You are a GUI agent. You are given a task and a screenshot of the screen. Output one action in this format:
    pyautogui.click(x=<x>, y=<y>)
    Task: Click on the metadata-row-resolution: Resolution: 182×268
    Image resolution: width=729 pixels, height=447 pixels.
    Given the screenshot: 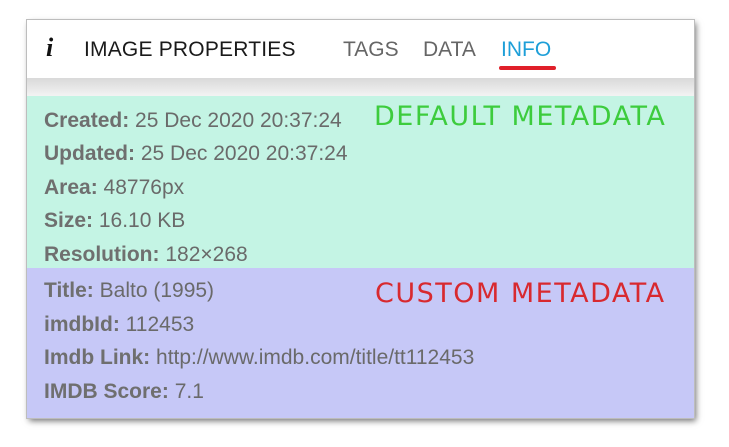 What is the action you would take?
    pyautogui.click(x=146, y=255)
    